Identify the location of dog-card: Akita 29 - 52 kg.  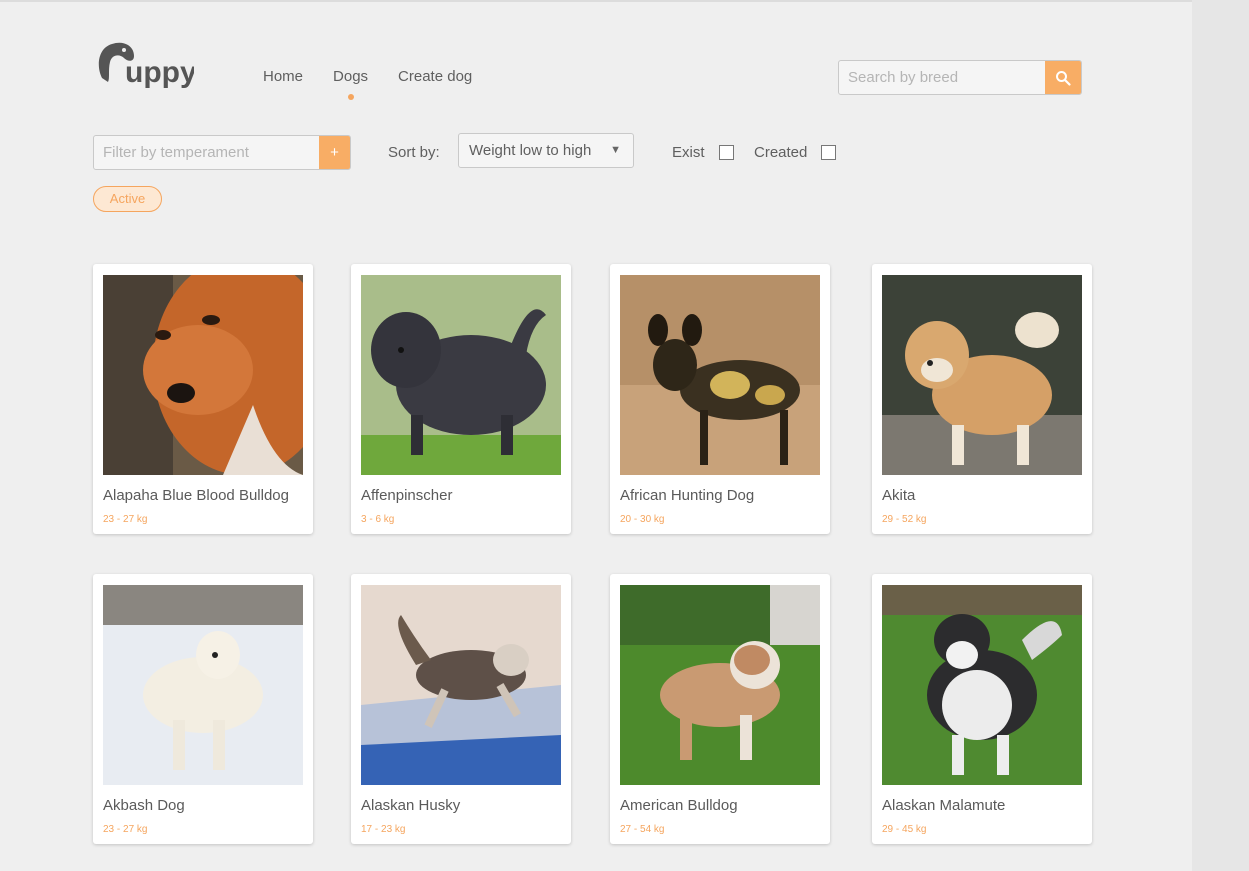
(982, 399).